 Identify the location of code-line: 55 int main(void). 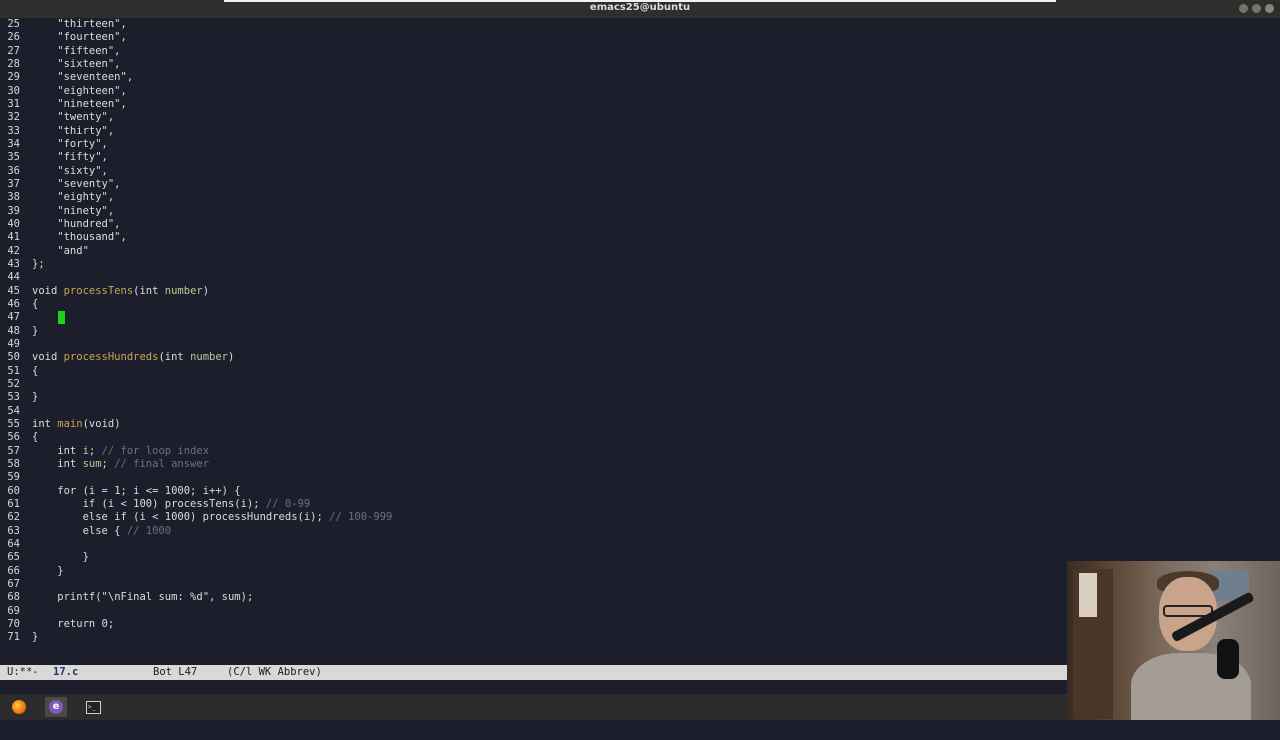
(640, 424).